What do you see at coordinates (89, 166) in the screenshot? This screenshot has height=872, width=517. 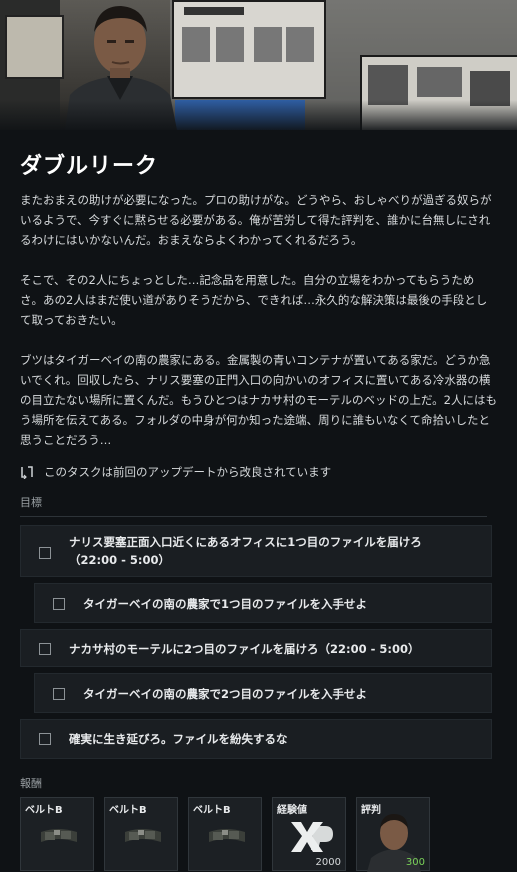 I see `mission-title: ダブルリーク` at bounding box center [89, 166].